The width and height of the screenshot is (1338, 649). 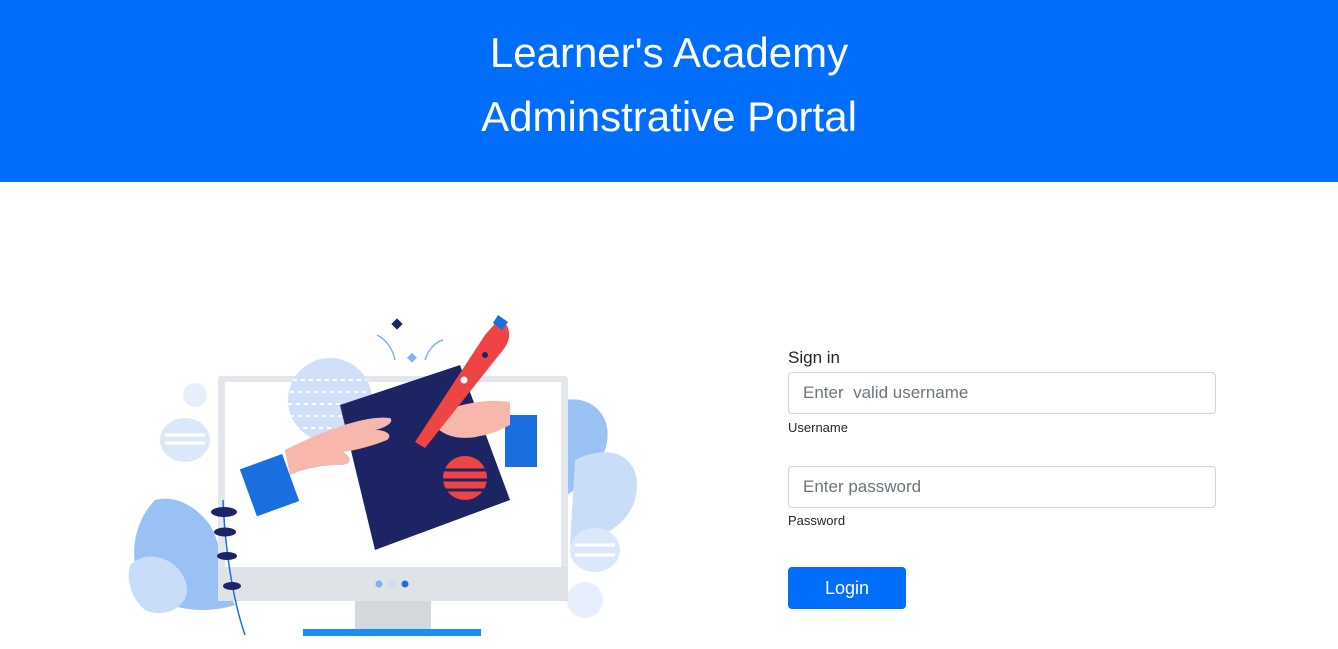 What do you see at coordinates (669, 52) in the screenshot?
I see `portal-title-line1: Learner's Academy` at bounding box center [669, 52].